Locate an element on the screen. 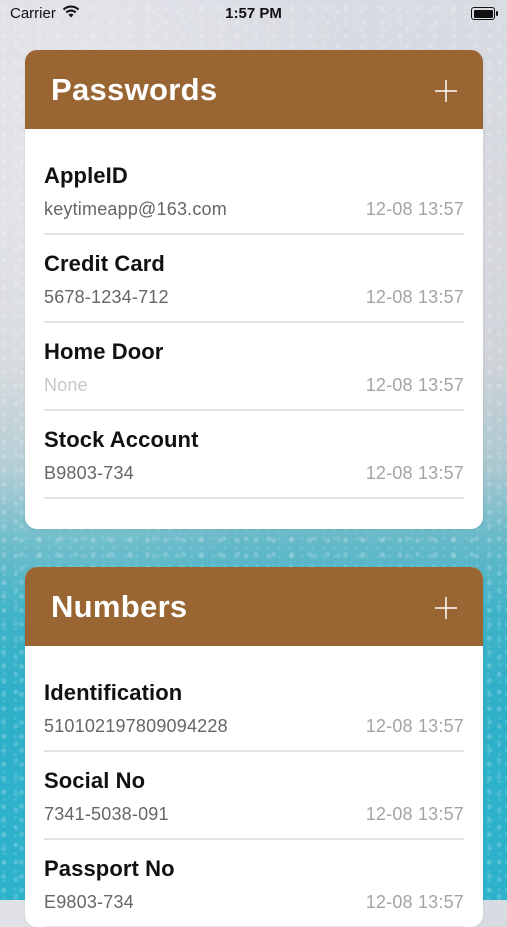 This screenshot has height=927, width=507. item-value: keytimeapp@163.com is located at coordinates (135, 209).